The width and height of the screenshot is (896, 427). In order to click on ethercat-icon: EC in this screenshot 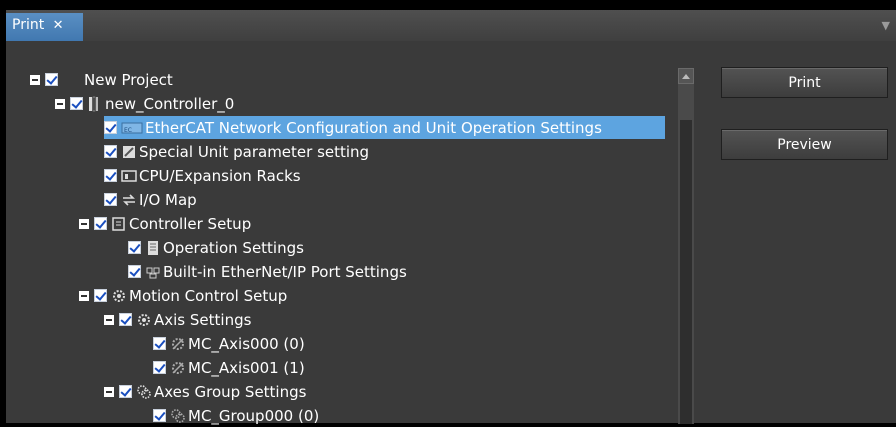, I will do `click(132, 128)`.